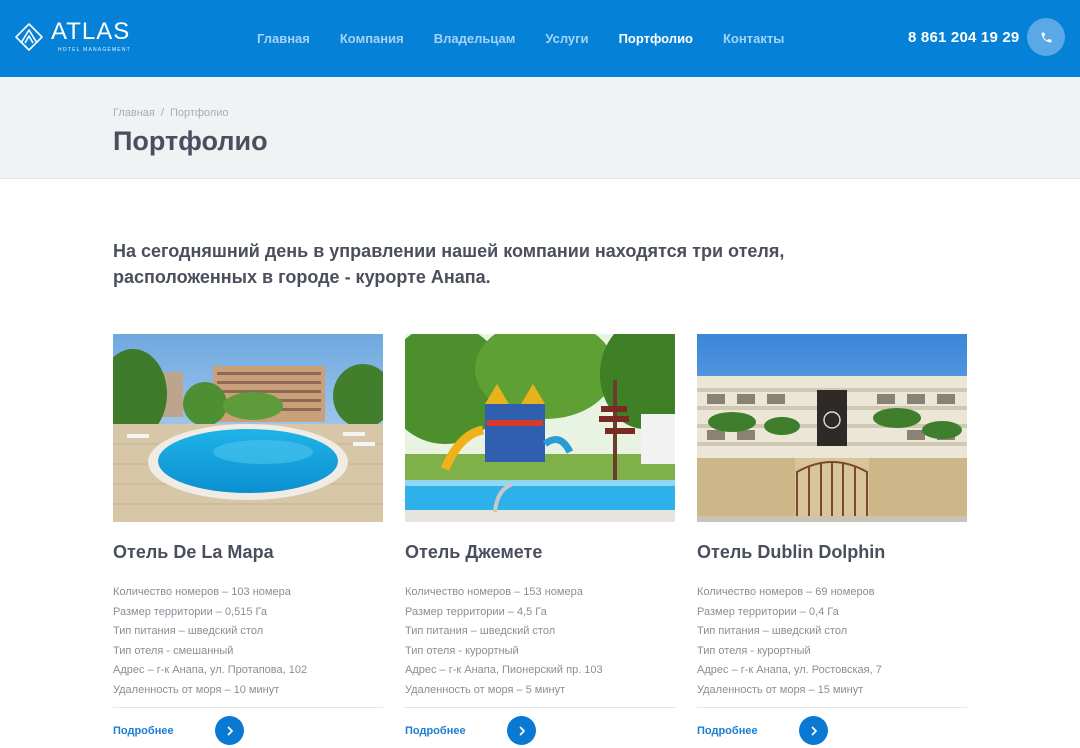 The image size is (1080, 748). What do you see at coordinates (475, 38) in the screenshot?
I see `nav-item-owners: Владельцам` at bounding box center [475, 38].